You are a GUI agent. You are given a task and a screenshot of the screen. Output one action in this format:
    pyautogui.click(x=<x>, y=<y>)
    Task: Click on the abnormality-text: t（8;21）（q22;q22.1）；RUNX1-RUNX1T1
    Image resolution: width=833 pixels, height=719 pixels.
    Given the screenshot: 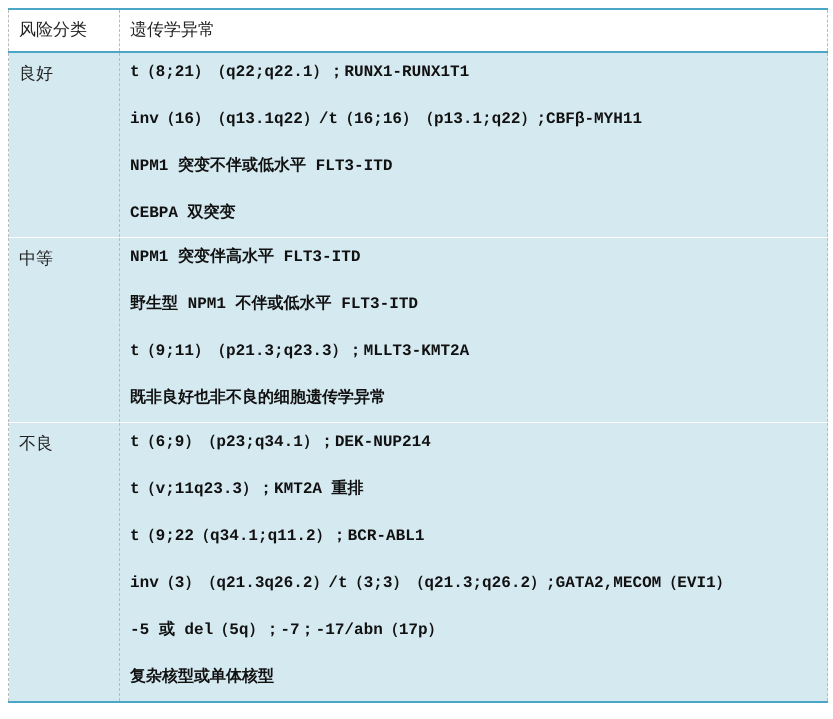 What is the action you would take?
    pyautogui.click(x=300, y=72)
    